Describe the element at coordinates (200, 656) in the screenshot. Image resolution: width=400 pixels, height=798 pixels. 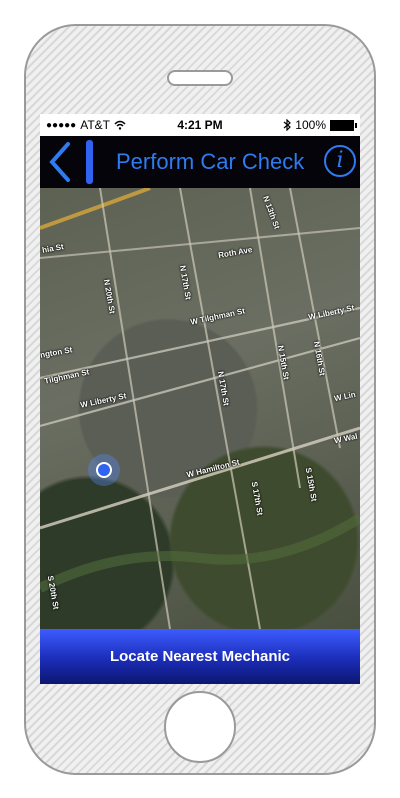
I see `locate-mechanic-button: Locate Nearest Mechanic` at that location.